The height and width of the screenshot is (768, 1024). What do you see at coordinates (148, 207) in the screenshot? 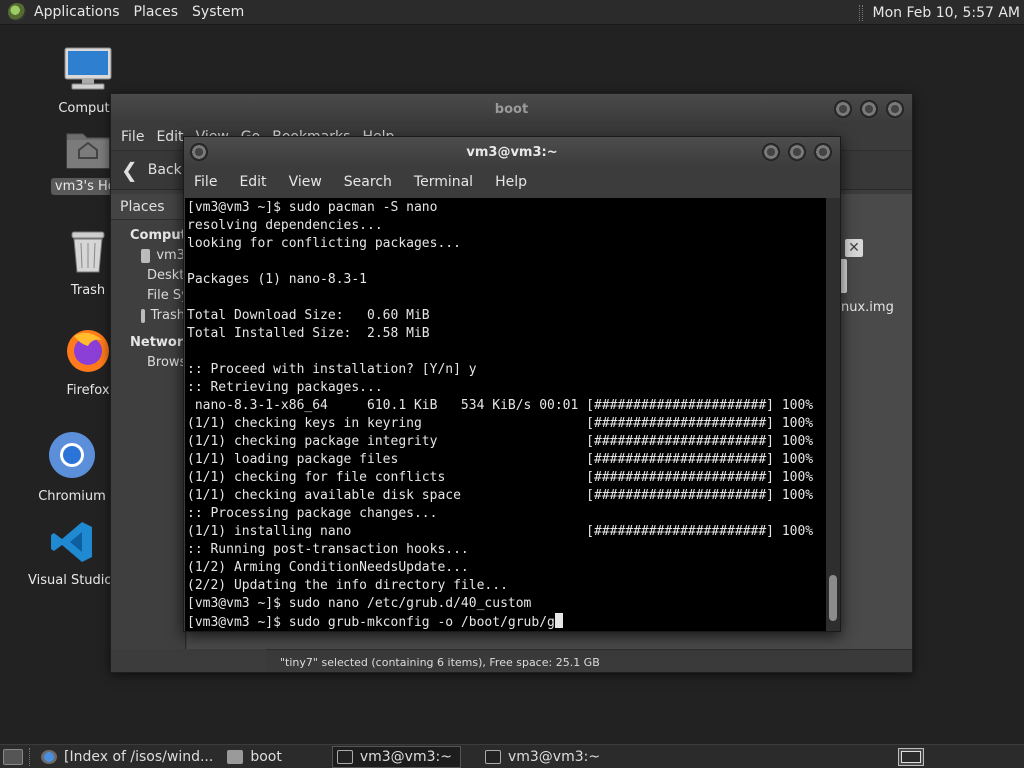
I see `places-dropdown: Places` at bounding box center [148, 207].